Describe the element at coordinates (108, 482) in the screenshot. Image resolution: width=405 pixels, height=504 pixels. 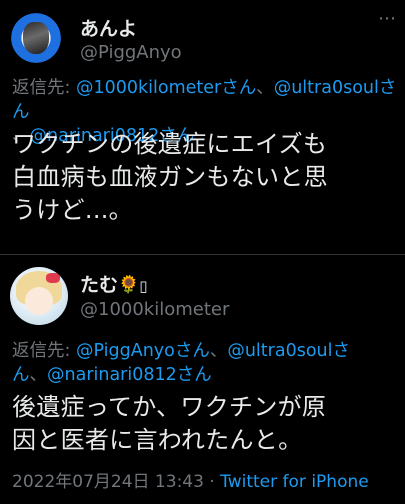
I see `timestamp: 2022年07月24日 13:43` at that location.